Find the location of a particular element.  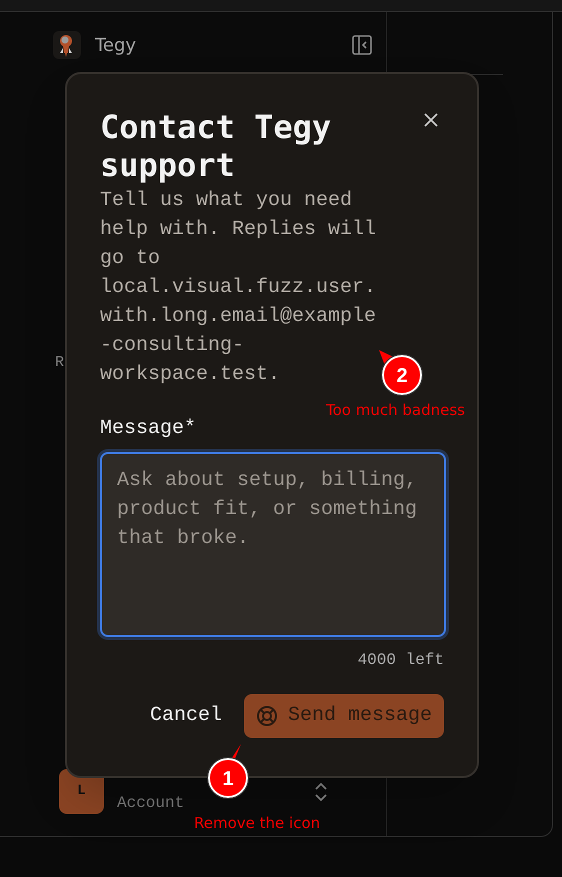

dialog-description: Tell us what you need help with. Replies will go to local.visual.fuzz.user.with.long.email@example-consulting-workspace.test. is located at coordinates (238, 288).